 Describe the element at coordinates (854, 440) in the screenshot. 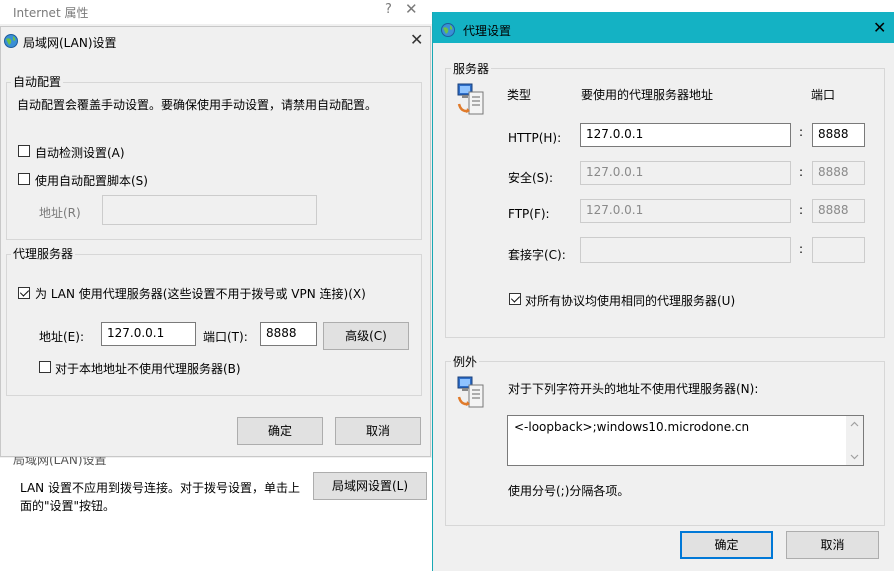

I see `exceptions-scrollbar` at that location.